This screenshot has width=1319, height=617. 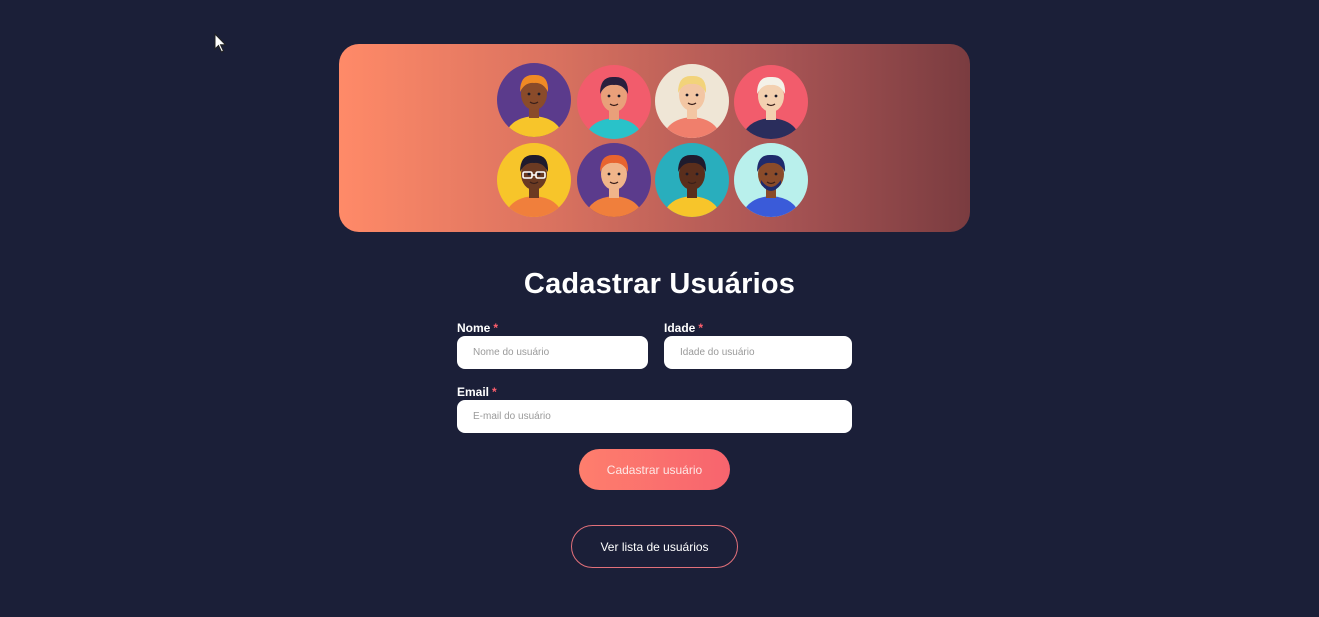 I want to click on email-label-text: Email, so click(x=473, y=392).